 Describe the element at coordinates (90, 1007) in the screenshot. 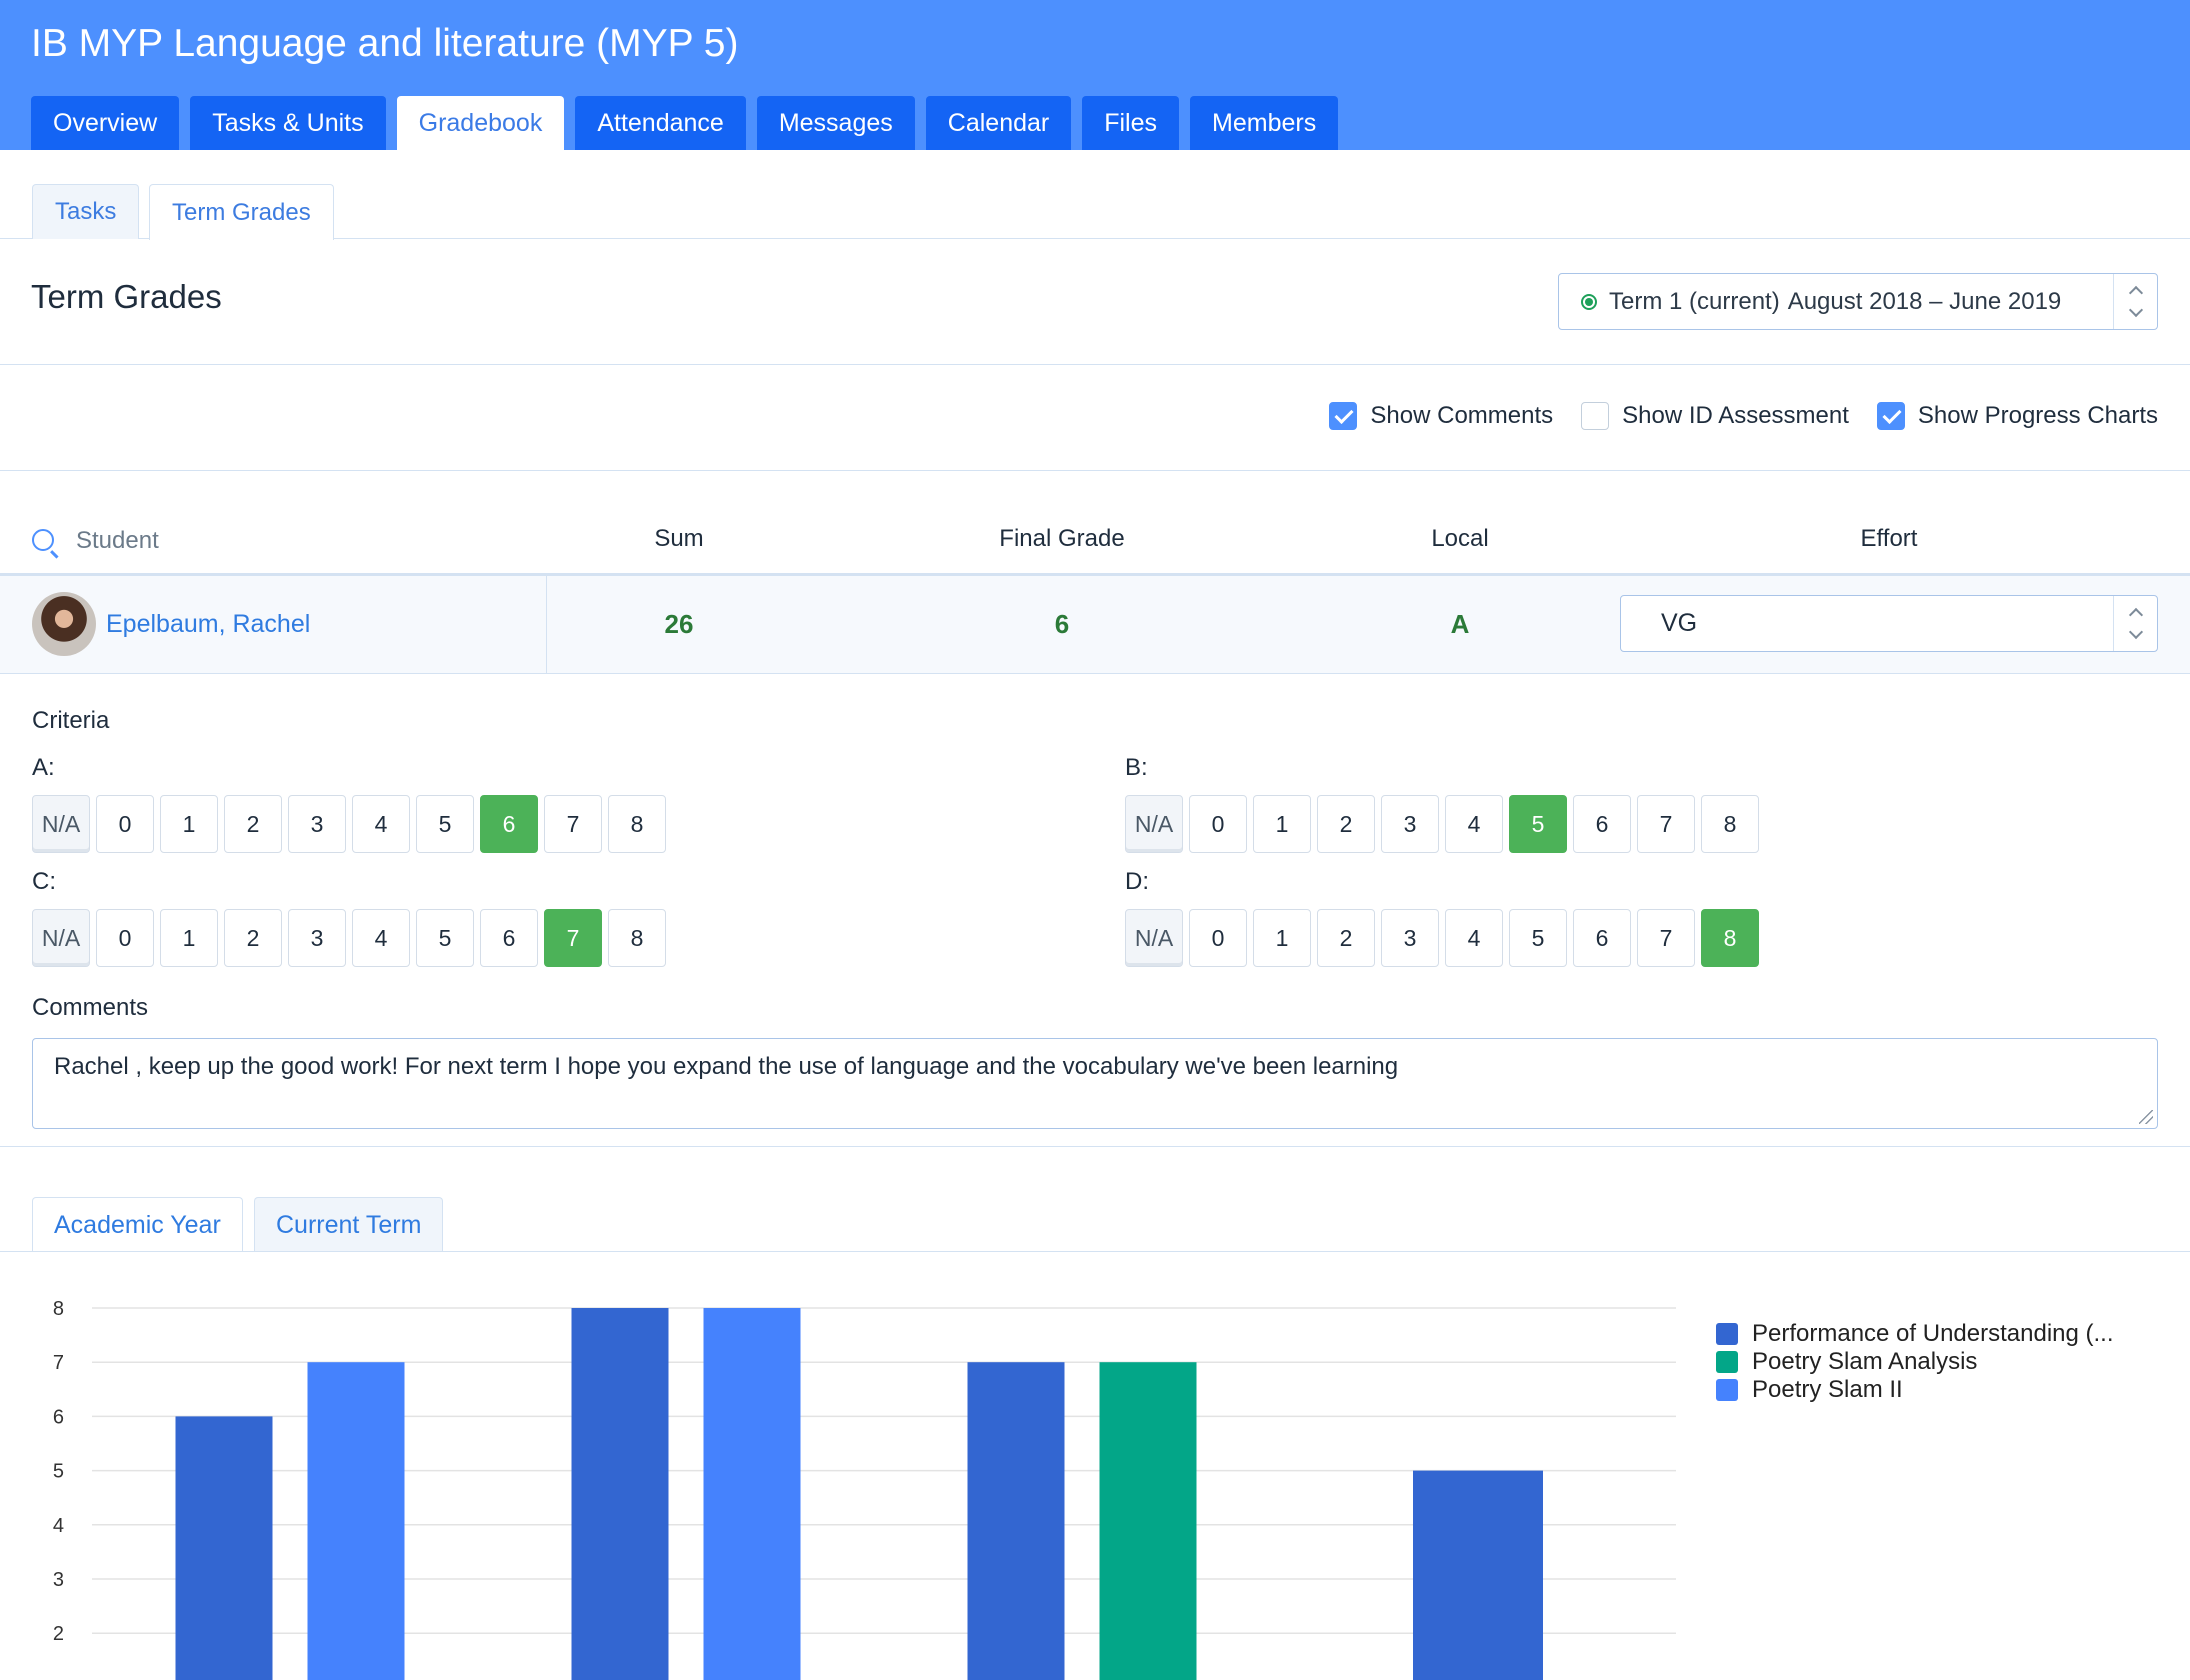

I see `comments-label: Comments` at that location.